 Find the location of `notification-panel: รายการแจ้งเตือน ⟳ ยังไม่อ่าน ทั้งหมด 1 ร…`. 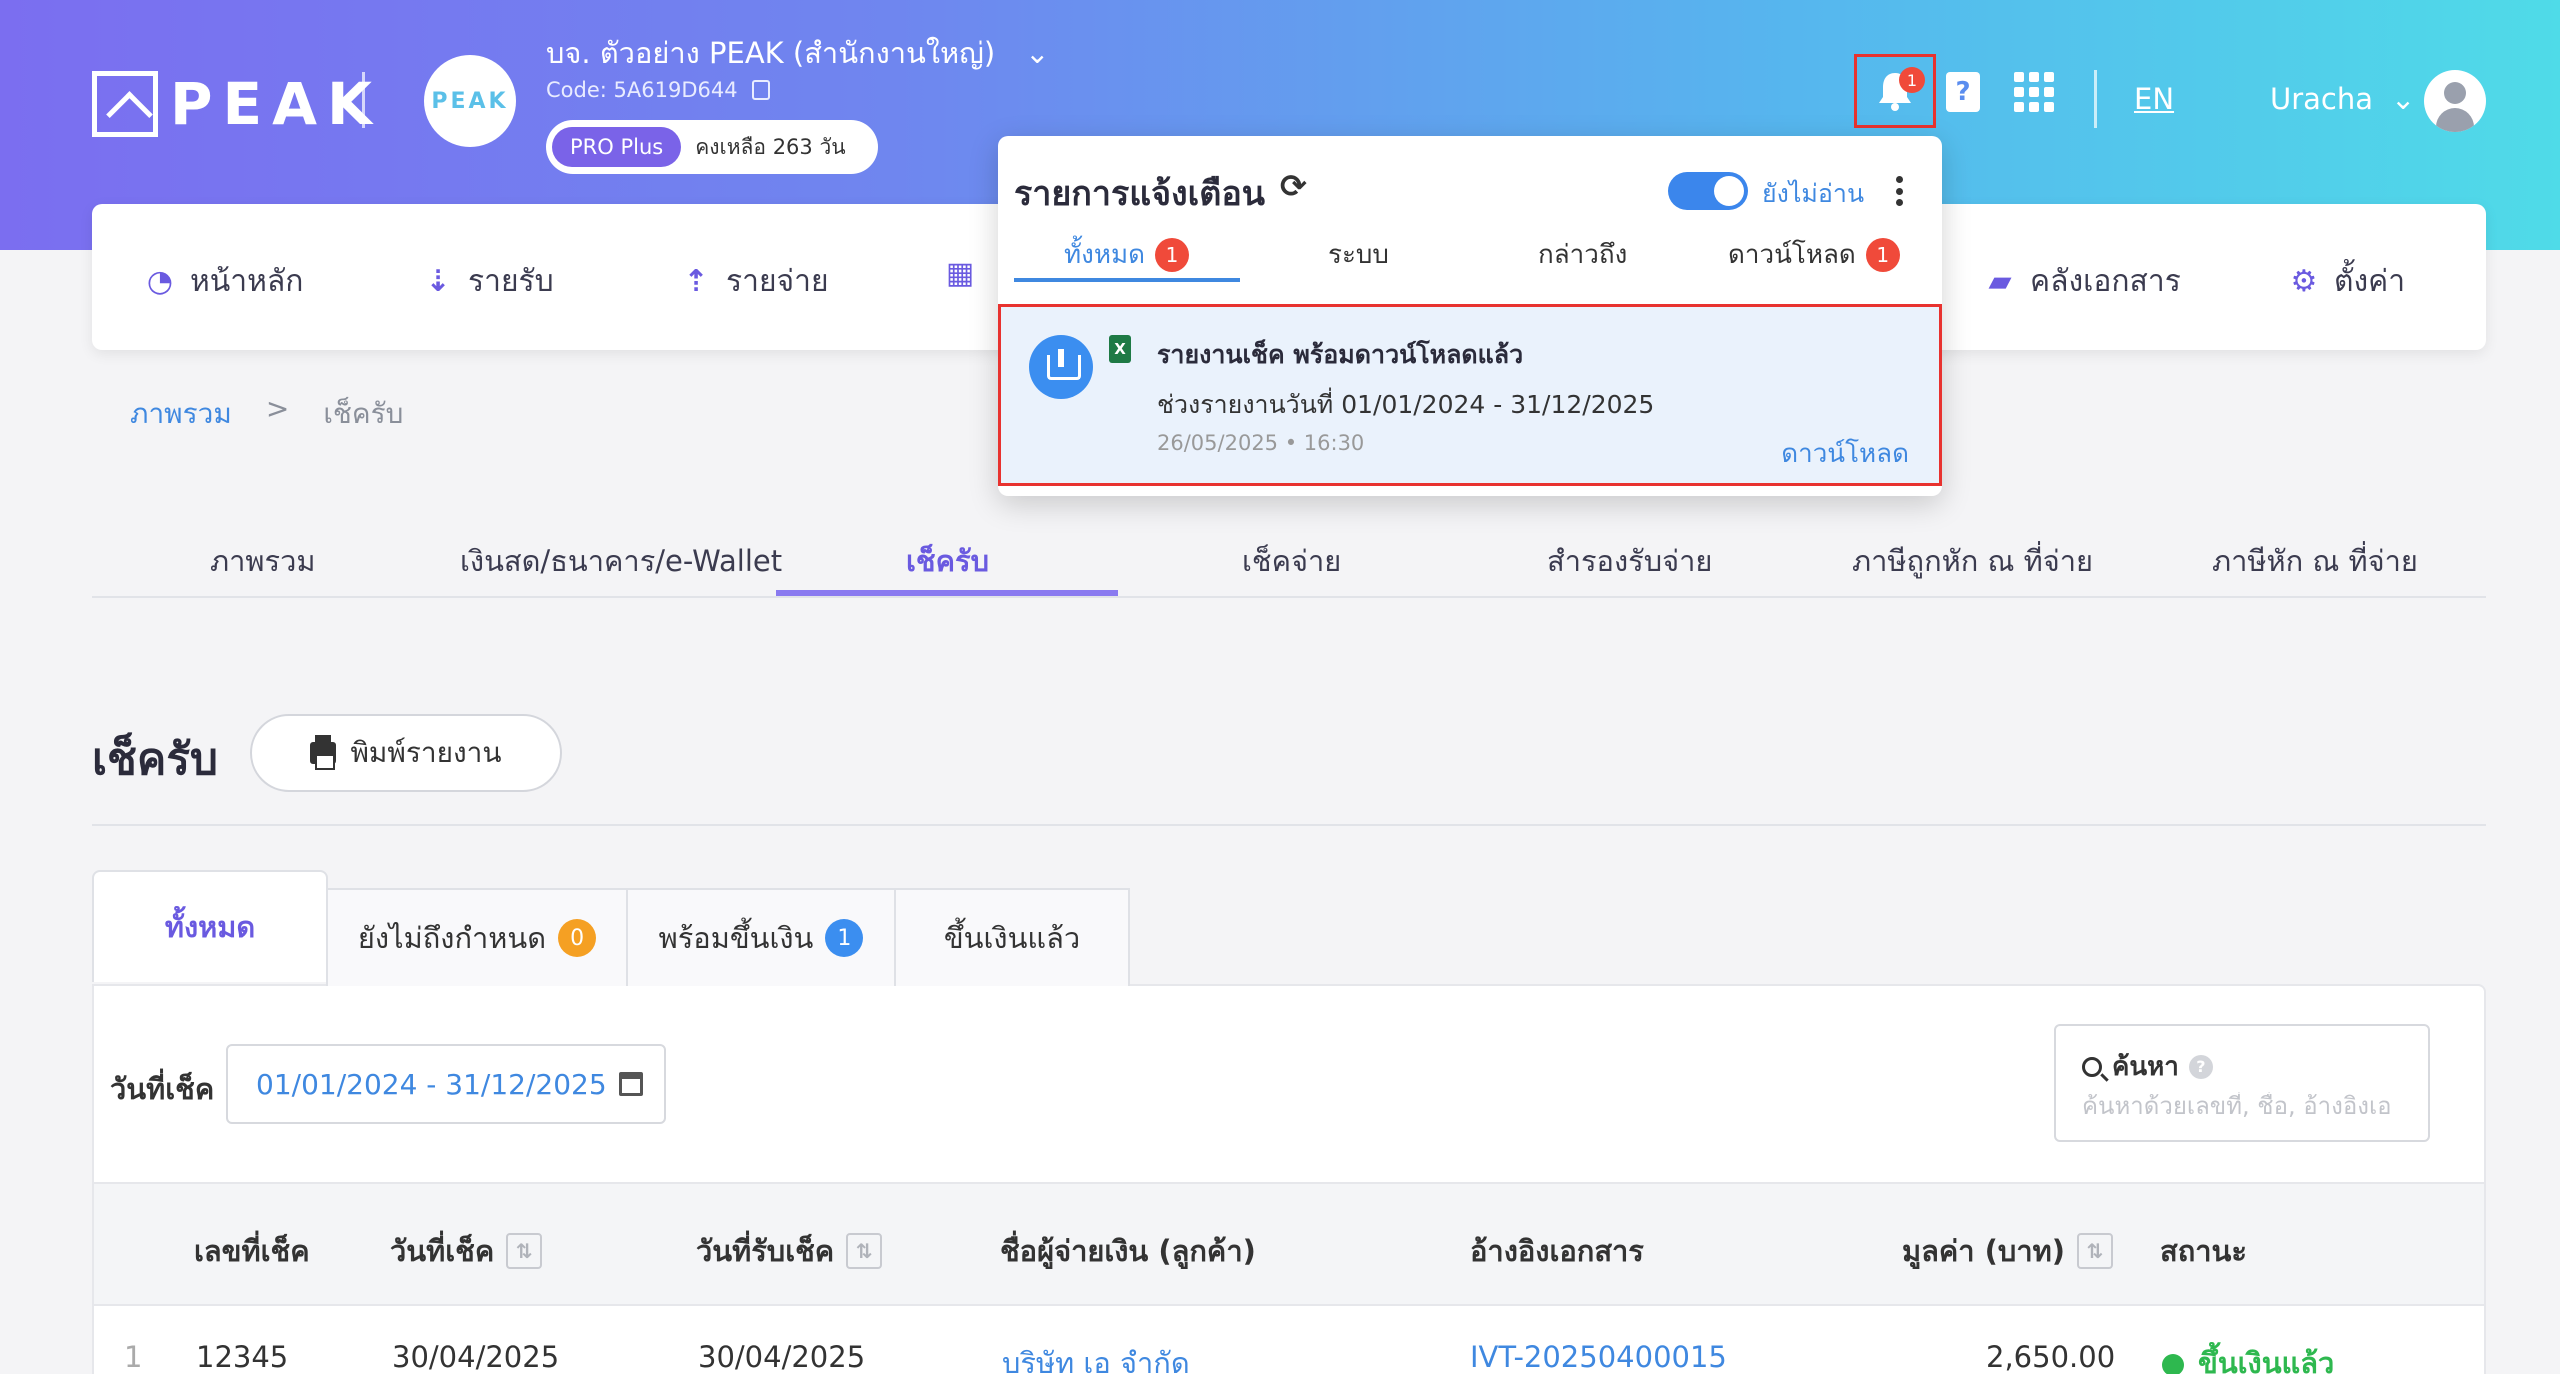

notification-panel: รายการแจ้งเตือน ⟳ ยังไม่อ่าน ทั้งหมด 1 ร… is located at coordinates (1470, 316).